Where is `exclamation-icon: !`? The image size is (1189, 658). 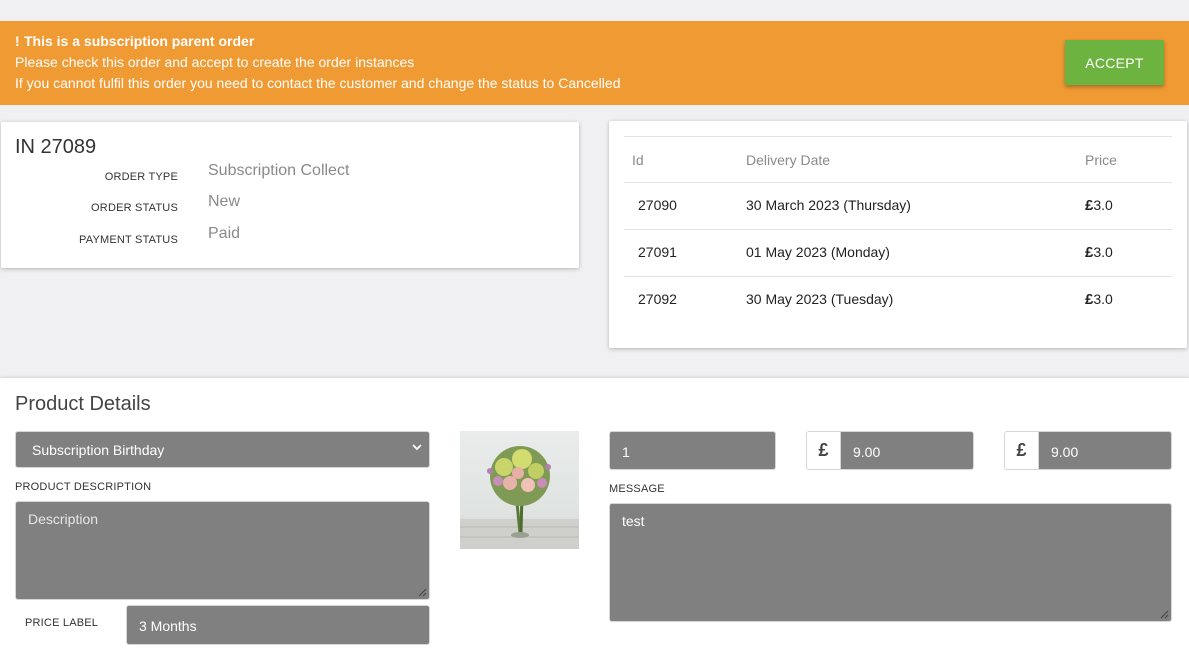 exclamation-icon: ! is located at coordinates (17, 41).